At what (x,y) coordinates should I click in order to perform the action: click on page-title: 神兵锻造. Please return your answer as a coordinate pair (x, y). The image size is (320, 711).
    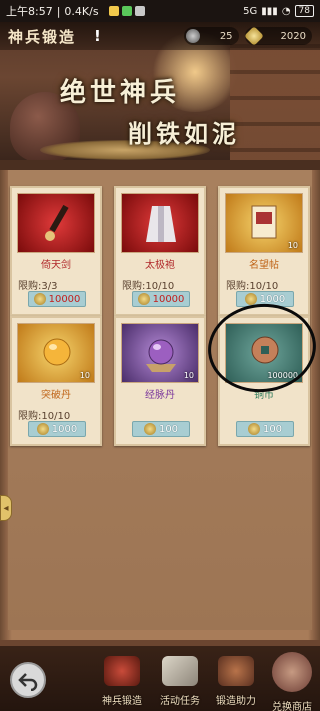
    Looking at the image, I should click on (42, 36).